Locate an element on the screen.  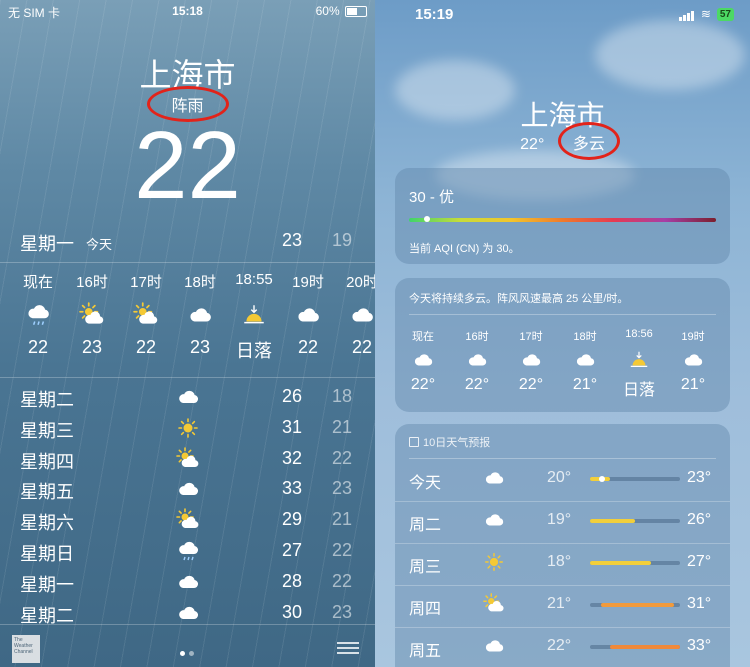
forecast-row: 周五 22° 33° is located at coordinates (562, 647).